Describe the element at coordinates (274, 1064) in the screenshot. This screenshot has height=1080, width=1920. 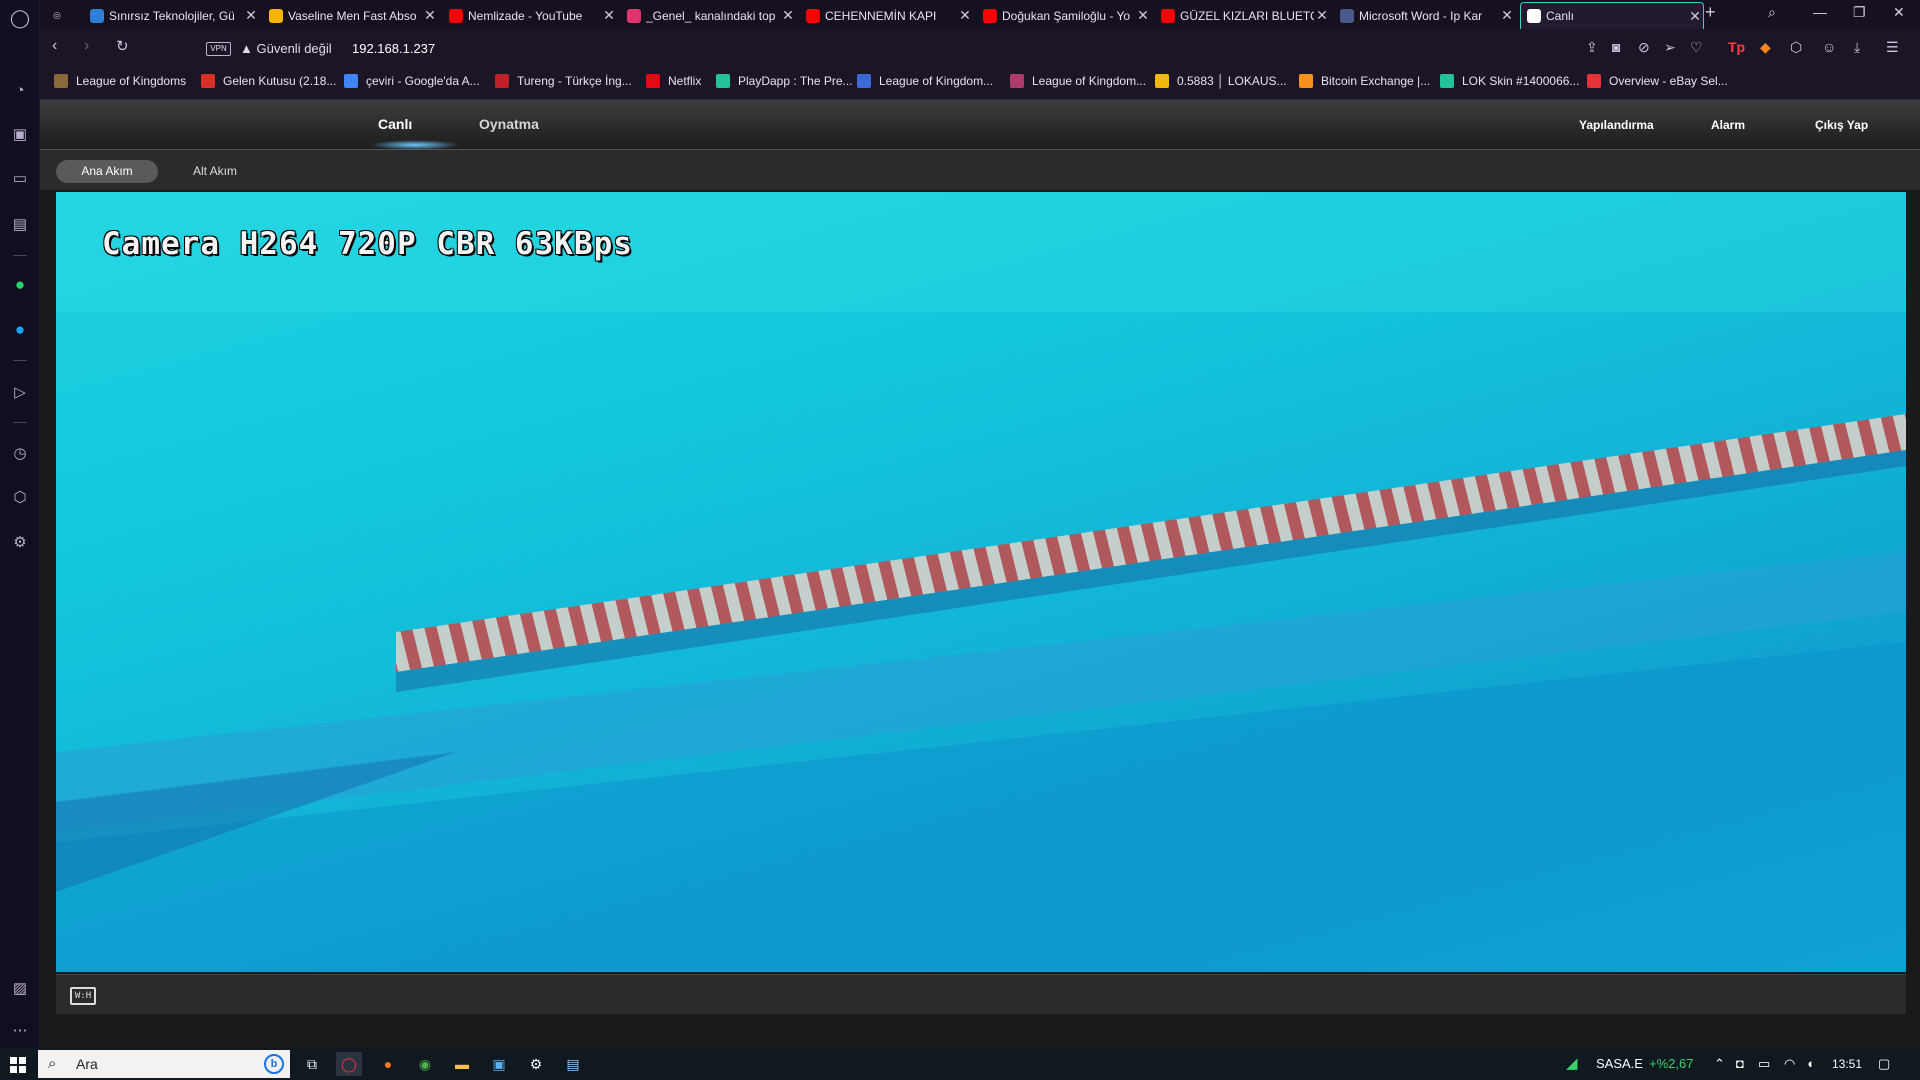
I see `bing-icon: b` at that location.